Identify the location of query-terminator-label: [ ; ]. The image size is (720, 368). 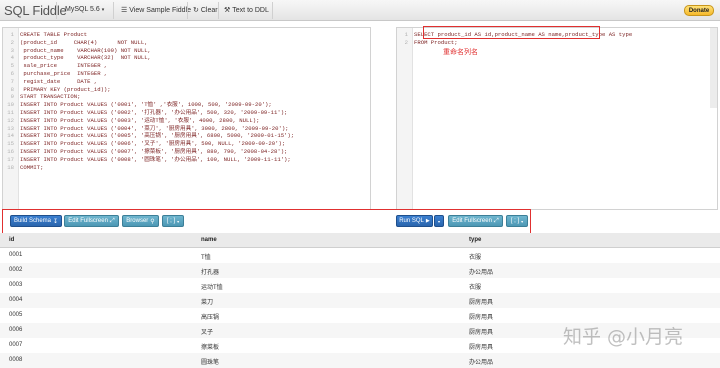
(515, 221).